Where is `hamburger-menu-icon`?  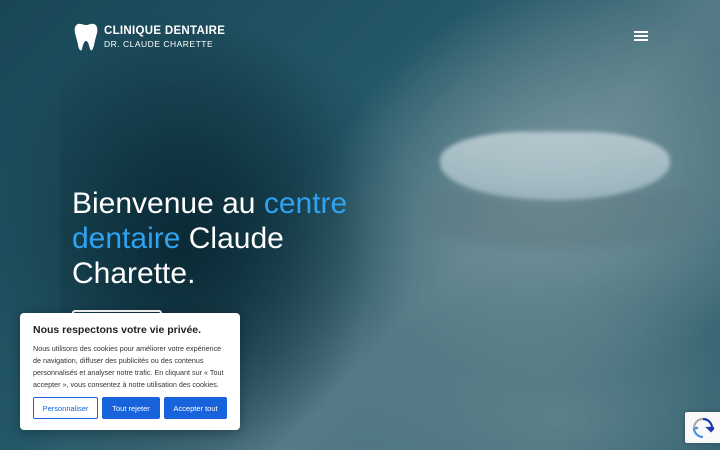
hamburger-menu-icon is located at coordinates (642, 37).